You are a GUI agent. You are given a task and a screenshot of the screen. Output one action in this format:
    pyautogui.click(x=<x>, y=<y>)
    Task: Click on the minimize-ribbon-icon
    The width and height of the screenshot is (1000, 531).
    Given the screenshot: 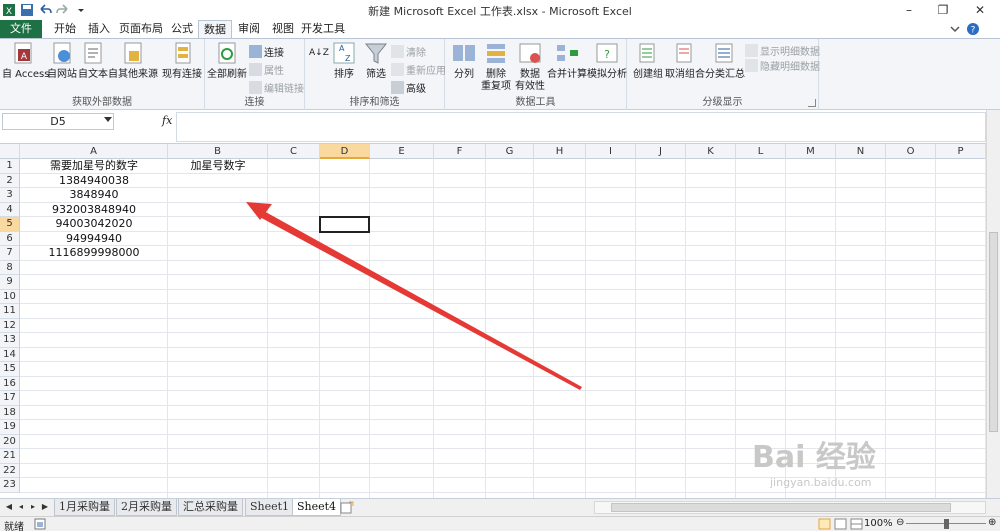 What is the action you would take?
    pyautogui.click(x=955, y=29)
    